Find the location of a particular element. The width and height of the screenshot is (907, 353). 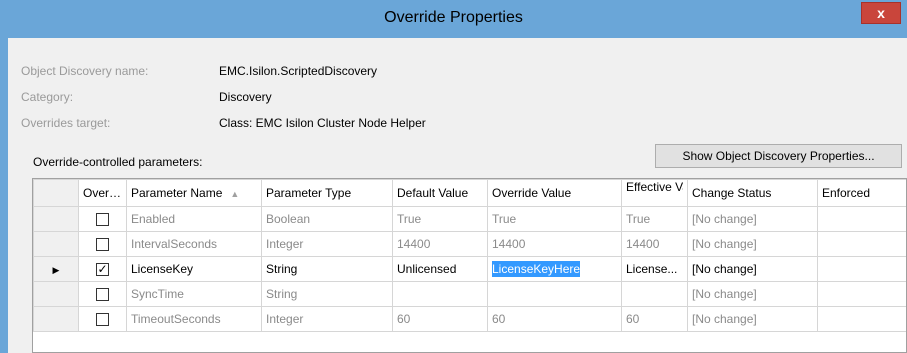

column-header-parameter-name: Parameter Name ▲ is located at coordinates (194, 193).